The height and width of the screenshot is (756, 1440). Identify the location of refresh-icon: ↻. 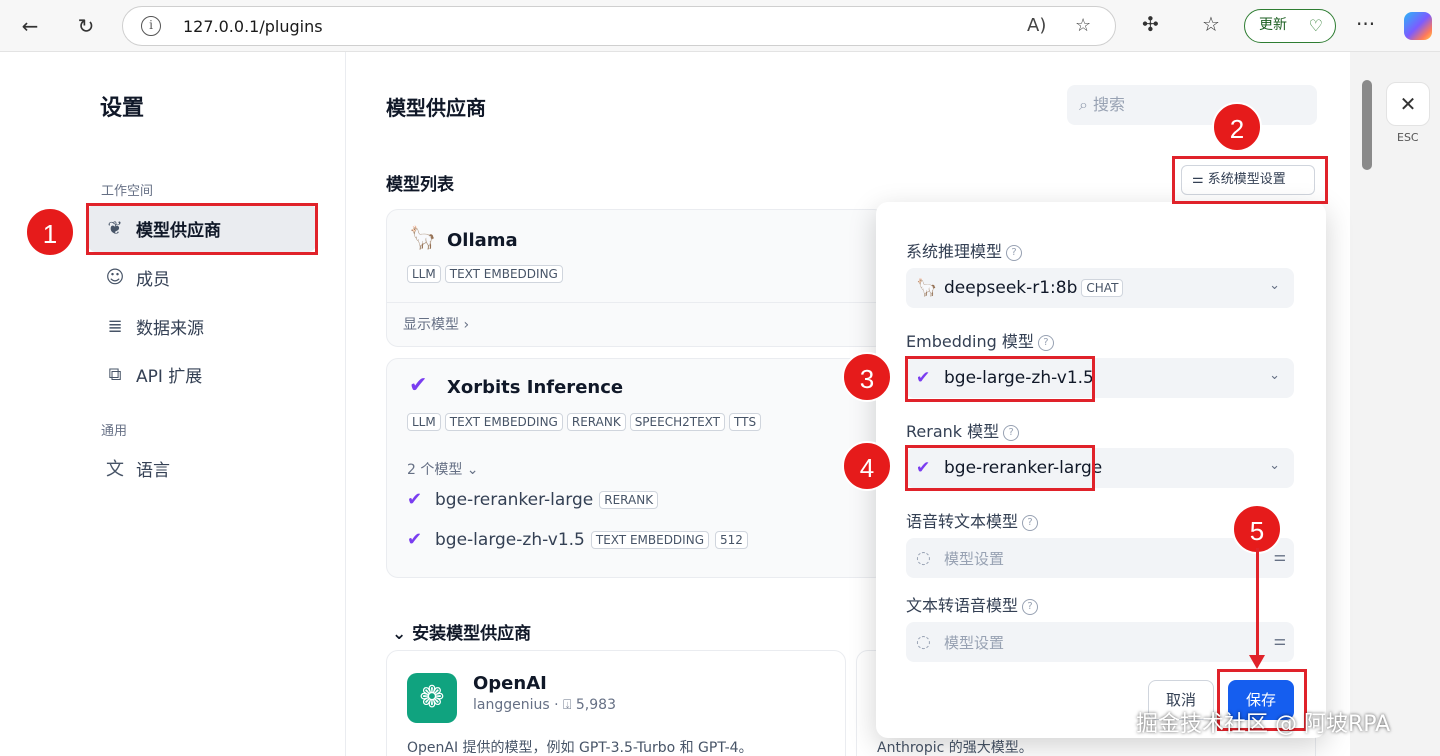
(86, 26).